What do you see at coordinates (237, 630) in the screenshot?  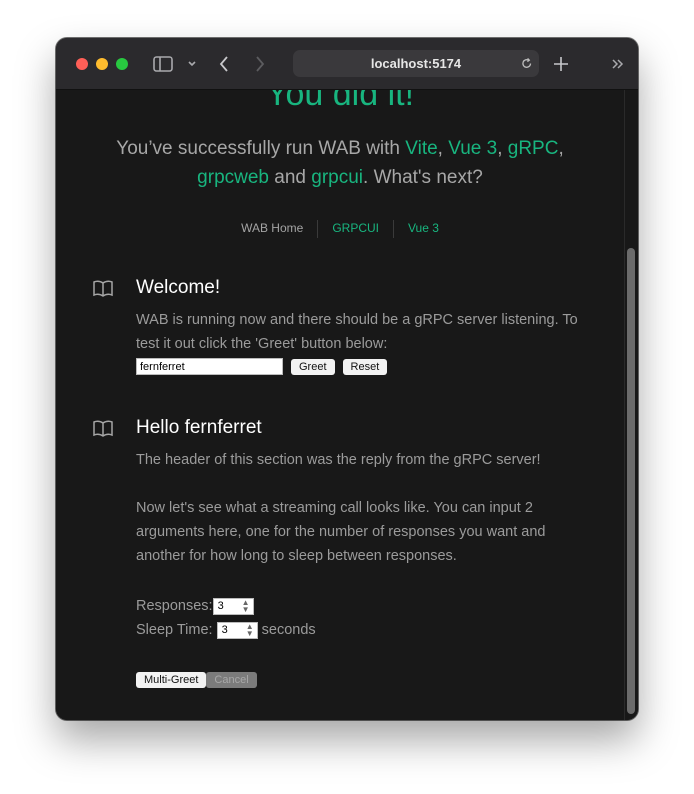 I see `sleep-input: 3 ▲ ▼` at bounding box center [237, 630].